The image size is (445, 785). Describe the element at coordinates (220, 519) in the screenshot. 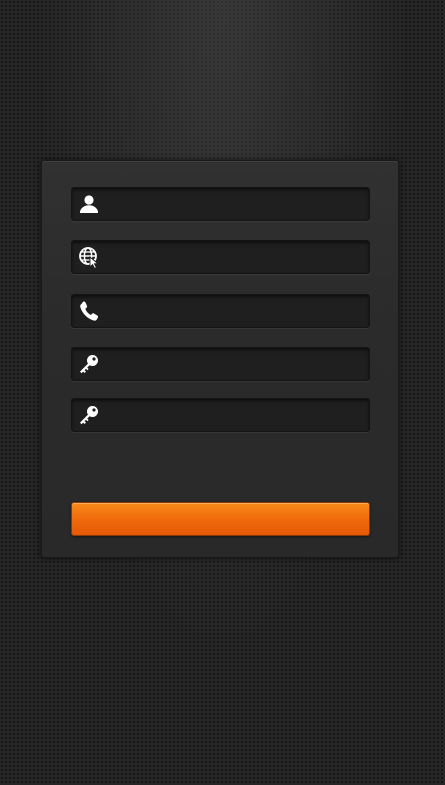

I see `submit-button` at that location.